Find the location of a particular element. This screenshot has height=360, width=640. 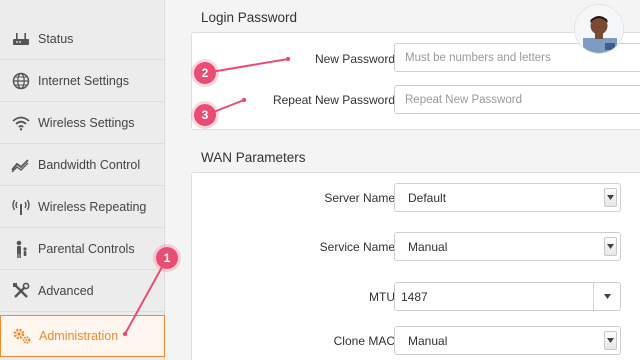

service-name-select: Manual is located at coordinates (507, 246).